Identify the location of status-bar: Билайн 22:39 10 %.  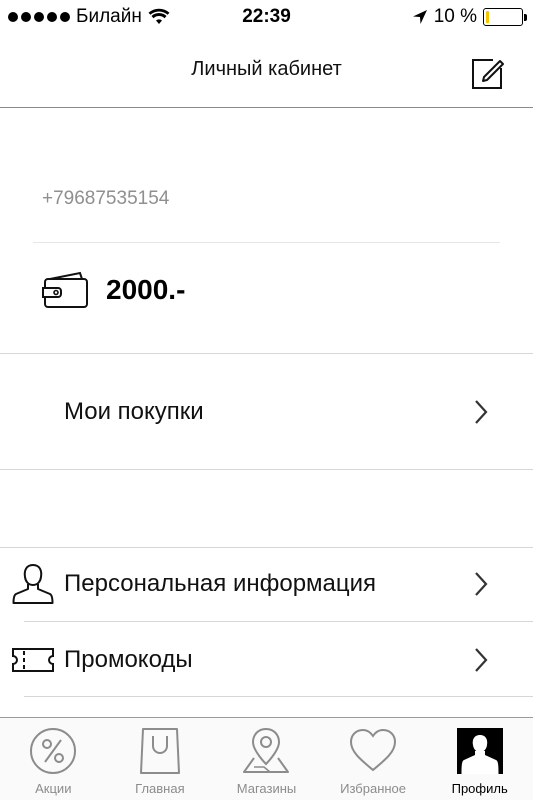
(266, 18).